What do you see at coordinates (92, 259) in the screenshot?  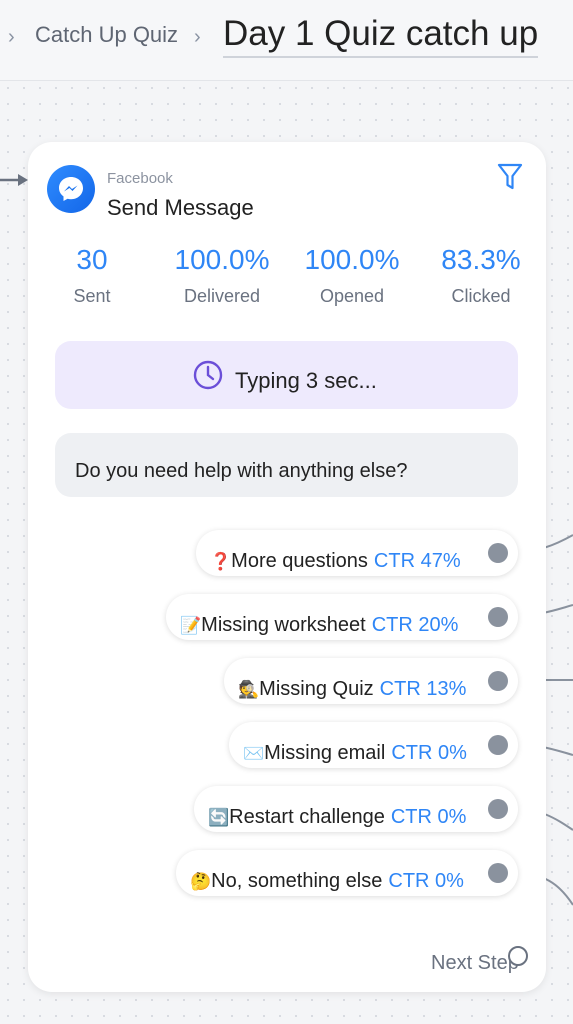 I see `stat-value: 30` at bounding box center [92, 259].